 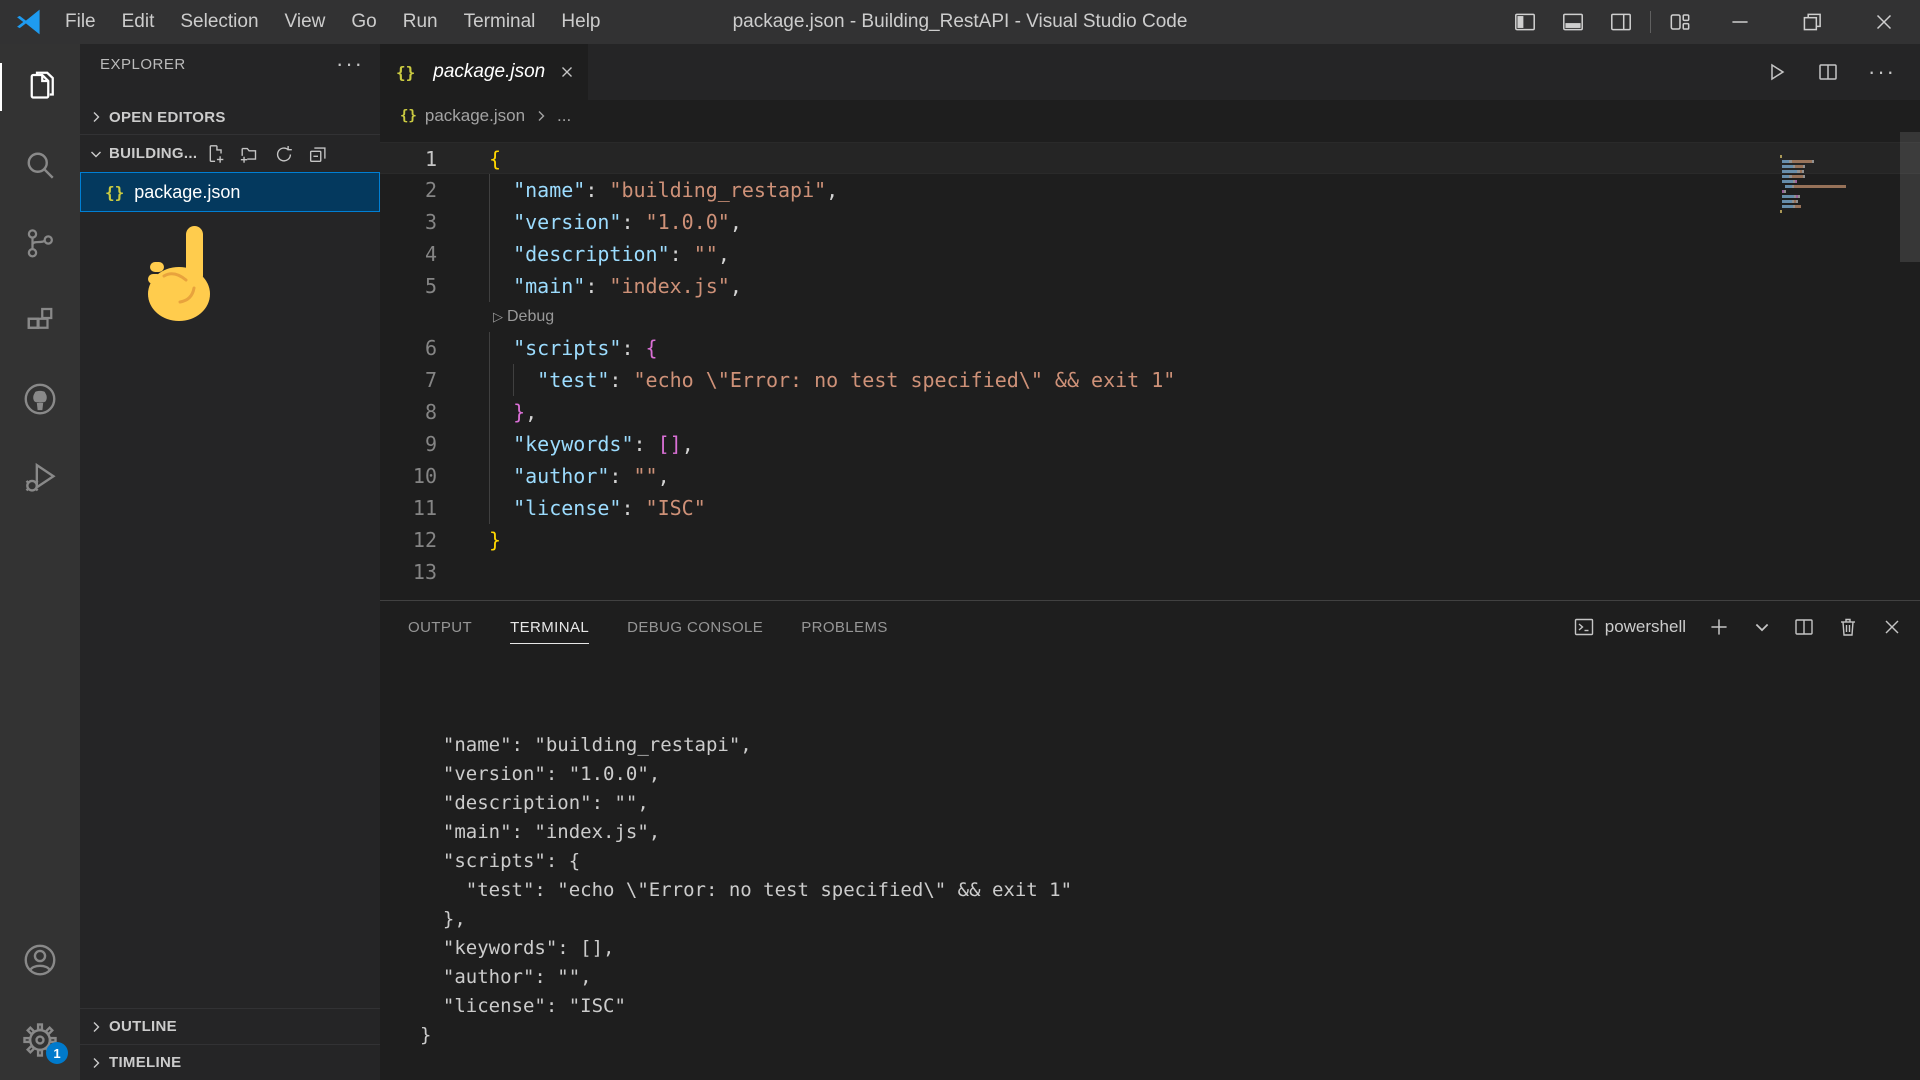 What do you see at coordinates (138, 22) in the screenshot?
I see `menu-edit: Edit` at bounding box center [138, 22].